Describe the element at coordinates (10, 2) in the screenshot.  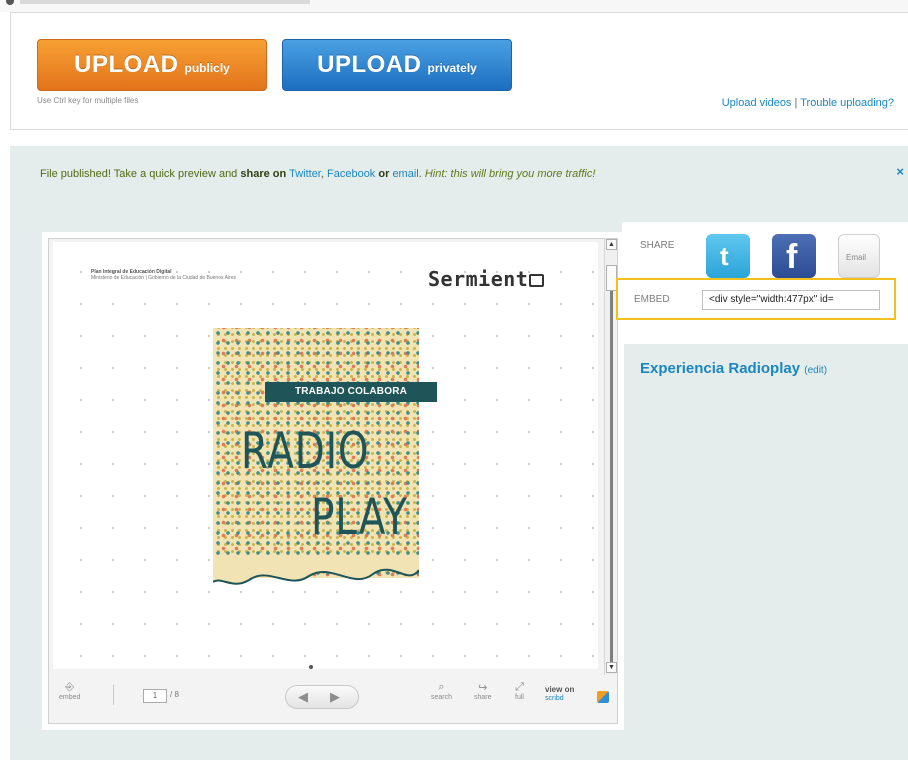
I see `header-icon` at that location.